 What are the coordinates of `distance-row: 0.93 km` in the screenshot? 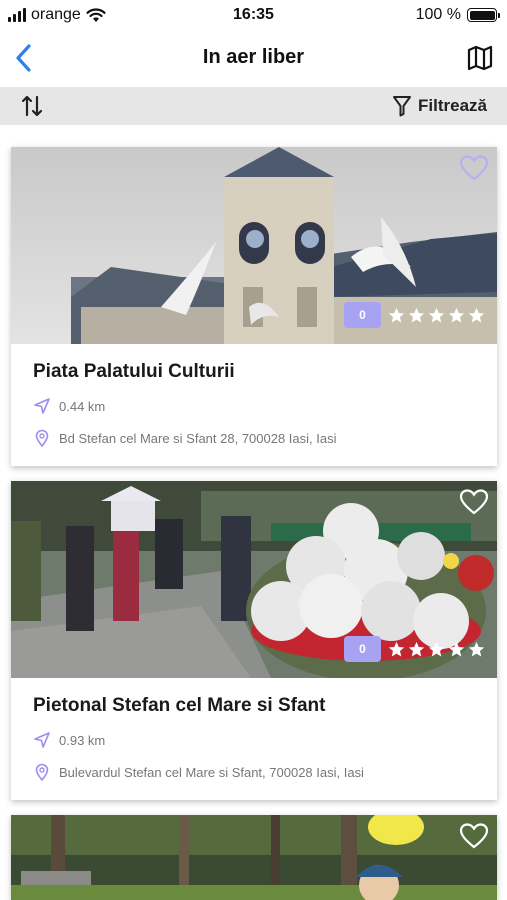 It's located at (254, 740).